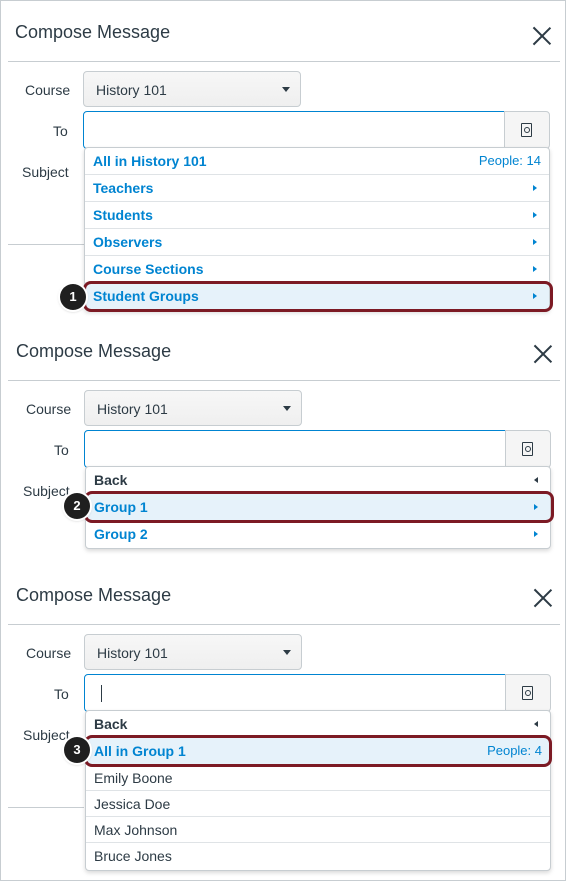 Image resolution: width=568 pixels, height=883 pixels. Describe the element at coordinates (121, 507) in the screenshot. I see `menu-item-label: Group 1` at that location.